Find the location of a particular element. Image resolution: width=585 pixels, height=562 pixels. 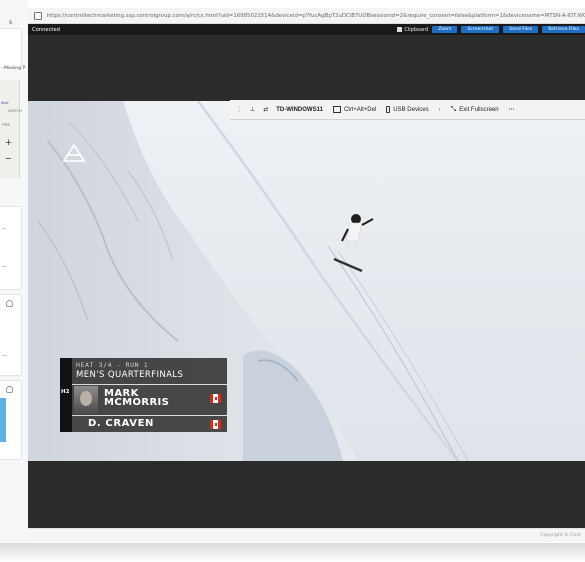

window-shadow is located at coordinates (292, 552).